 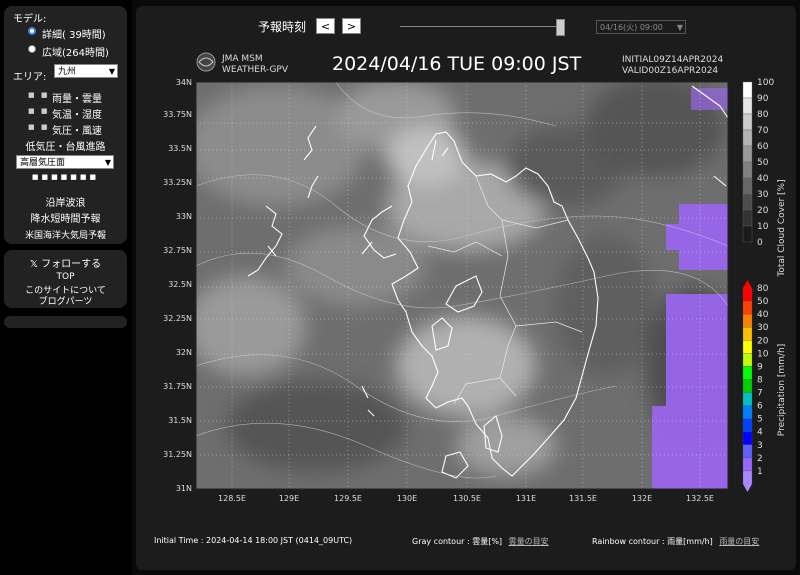 What do you see at coordinates (348, 498) in the screenshot?
I see `lon-label: 129.5E` at bounding box center [348, 498].